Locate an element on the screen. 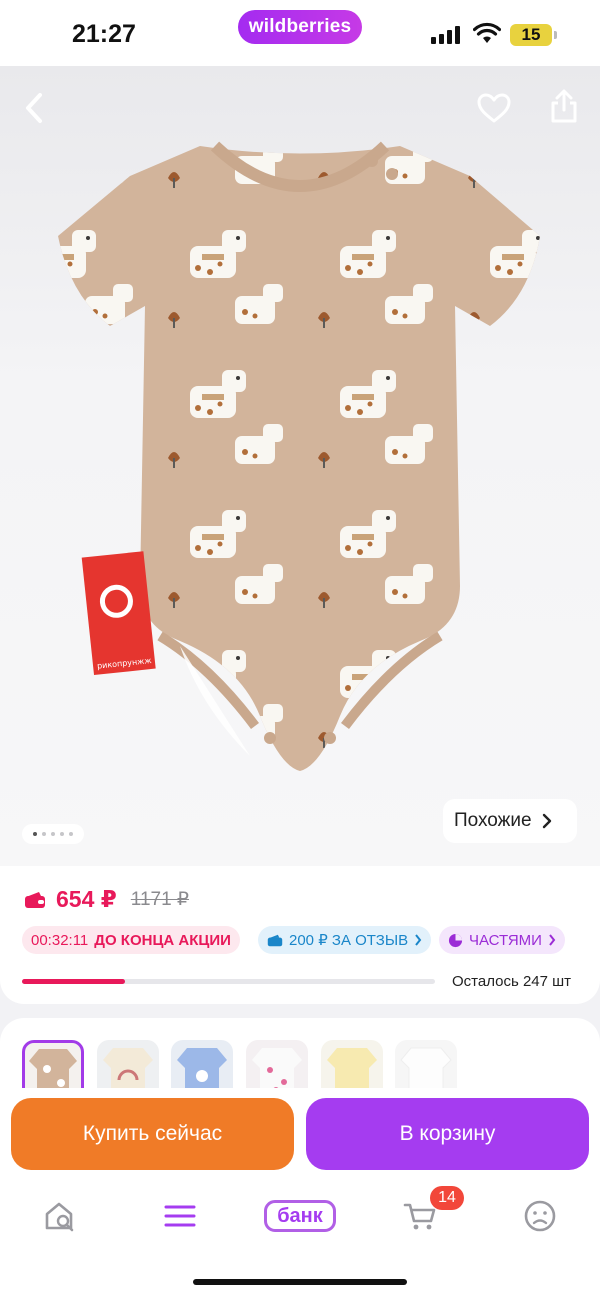 This screenshot has height=1297, width=600. tab-catalog is located at coordinates (180, 1216).